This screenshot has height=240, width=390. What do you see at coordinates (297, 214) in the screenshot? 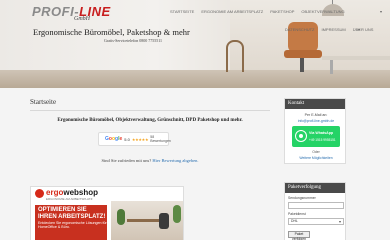
I see `carrier-label: Paketdienst` at bounding box center [297, 214].